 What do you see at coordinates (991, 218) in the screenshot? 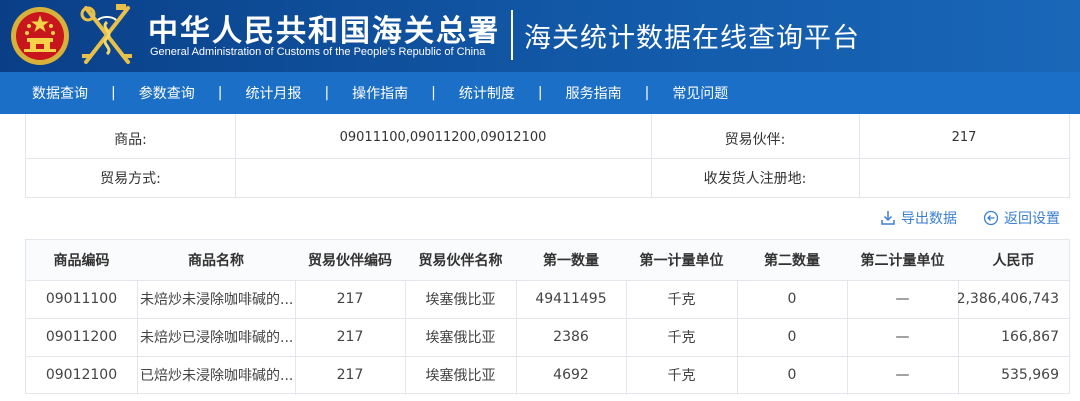
I see `back-arrow-circle-icon` at bounding box center [991, 218].